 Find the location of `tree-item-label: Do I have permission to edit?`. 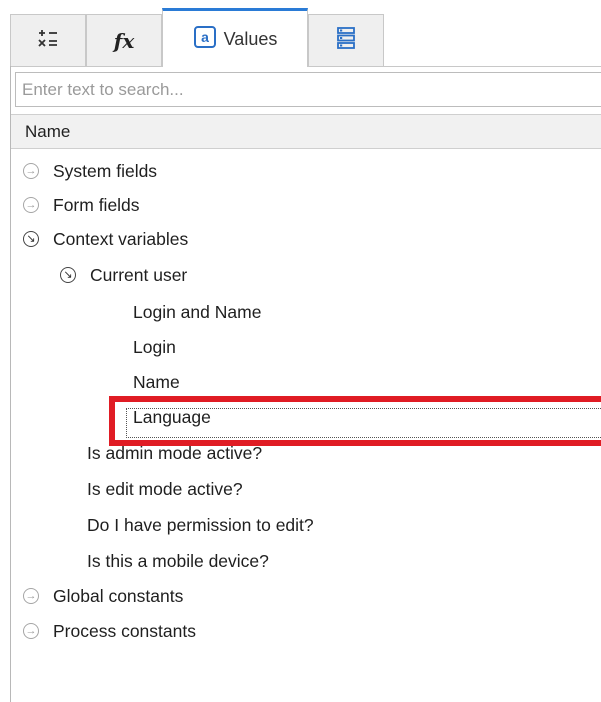

tree-item-label: Do I have permission to edit? is located at coordinates (200, 524).